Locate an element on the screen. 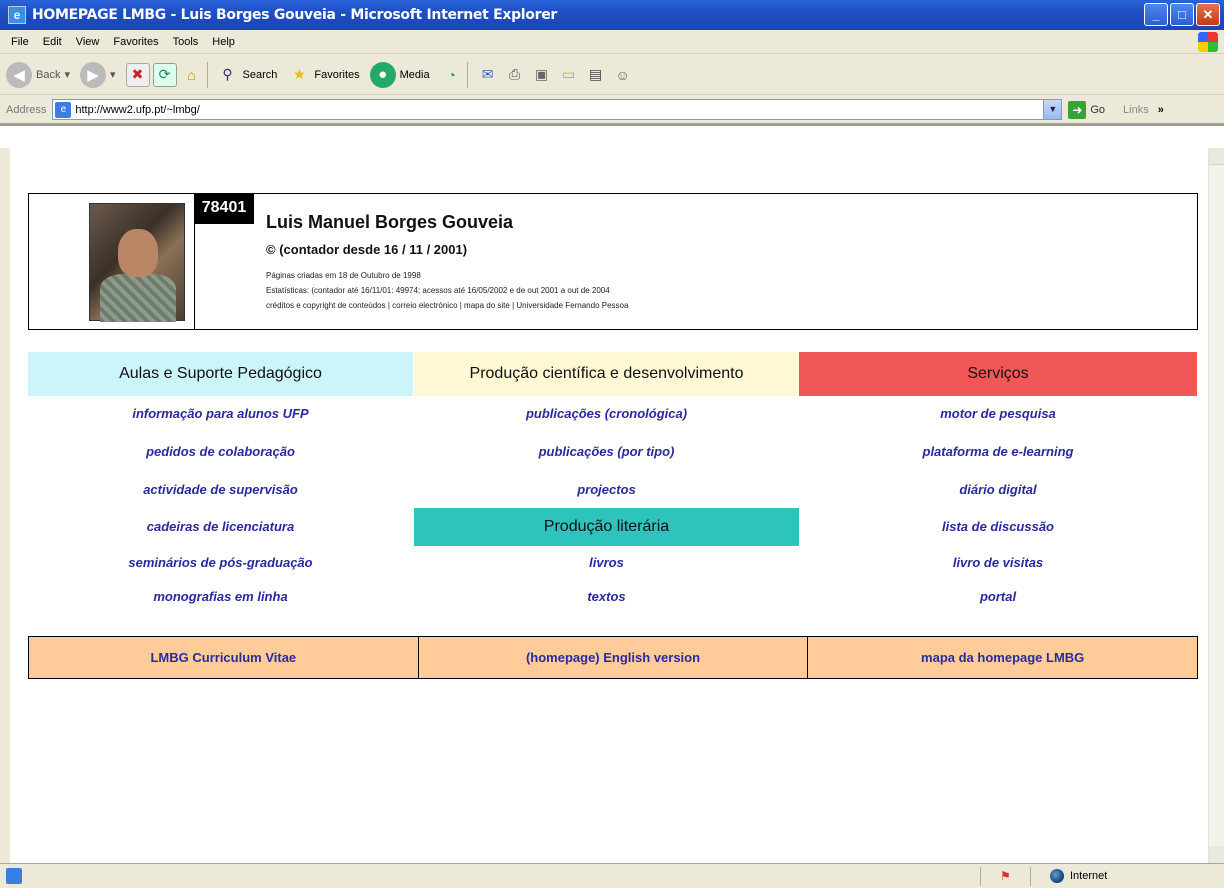 The image size is (1224, 888). chevron-icon: » is located at coordinates (1160, 109).